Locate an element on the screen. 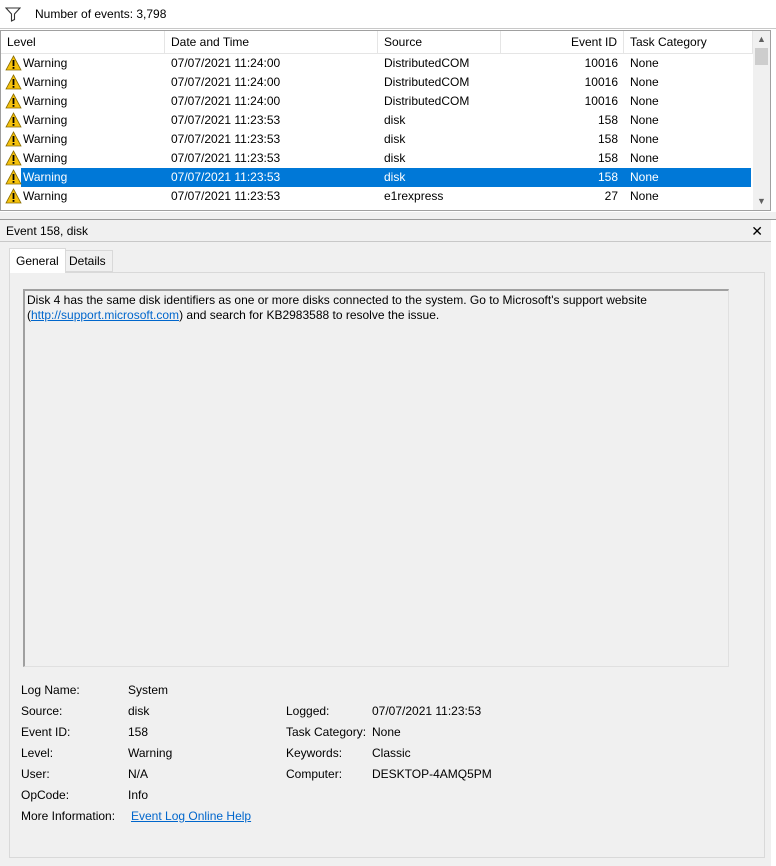  tab-details: Details is located at coordinates (87, 261).